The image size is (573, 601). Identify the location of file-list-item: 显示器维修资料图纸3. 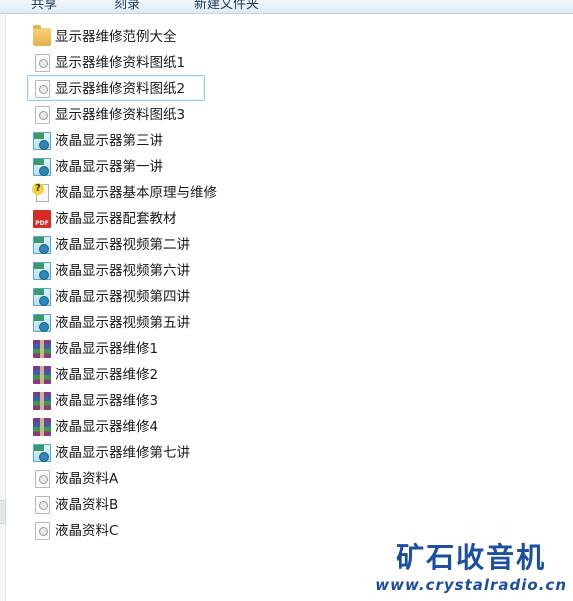
(116, 114).